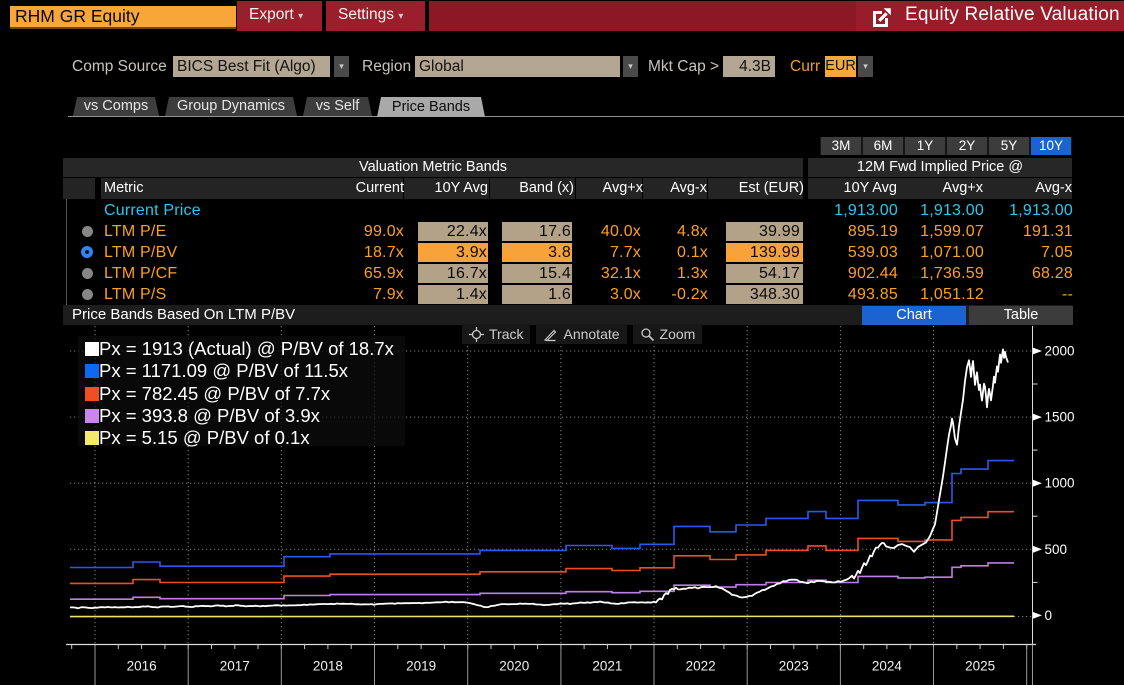 This screenshot has width=1124, height=685. I want to click on svg-text: 2024, so click(887, 666).